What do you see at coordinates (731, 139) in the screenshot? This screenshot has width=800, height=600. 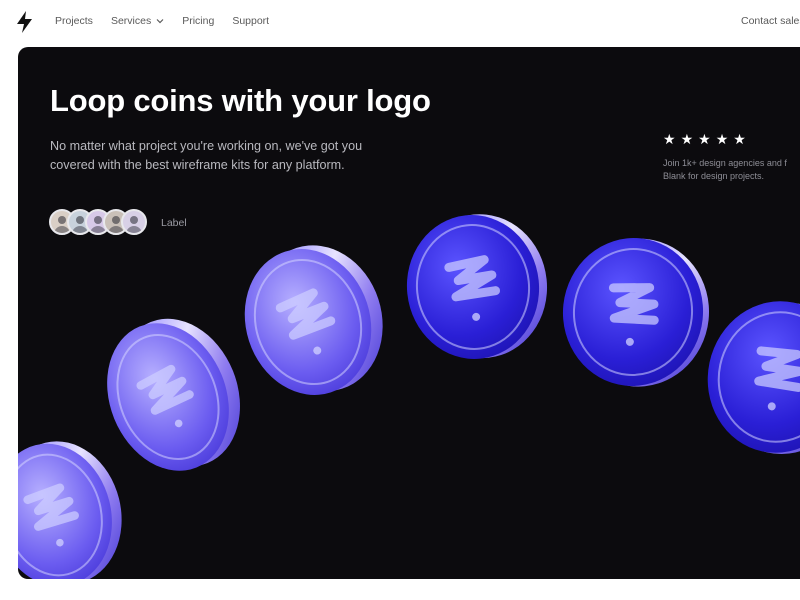 I see `rating-stars: ★ ★ ★ ★ ★` at bounding box center [731, 139].